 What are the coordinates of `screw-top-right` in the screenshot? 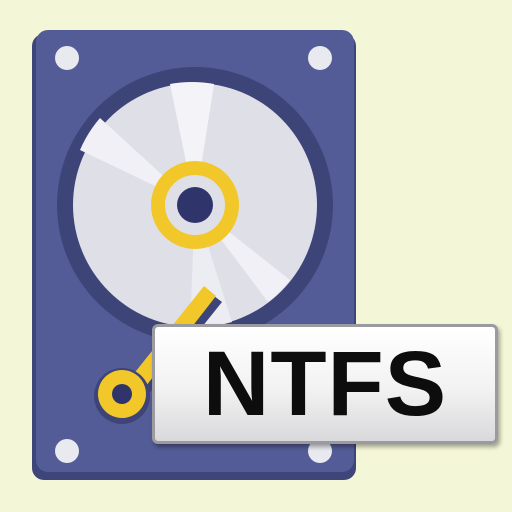 It's located at (320, 58).